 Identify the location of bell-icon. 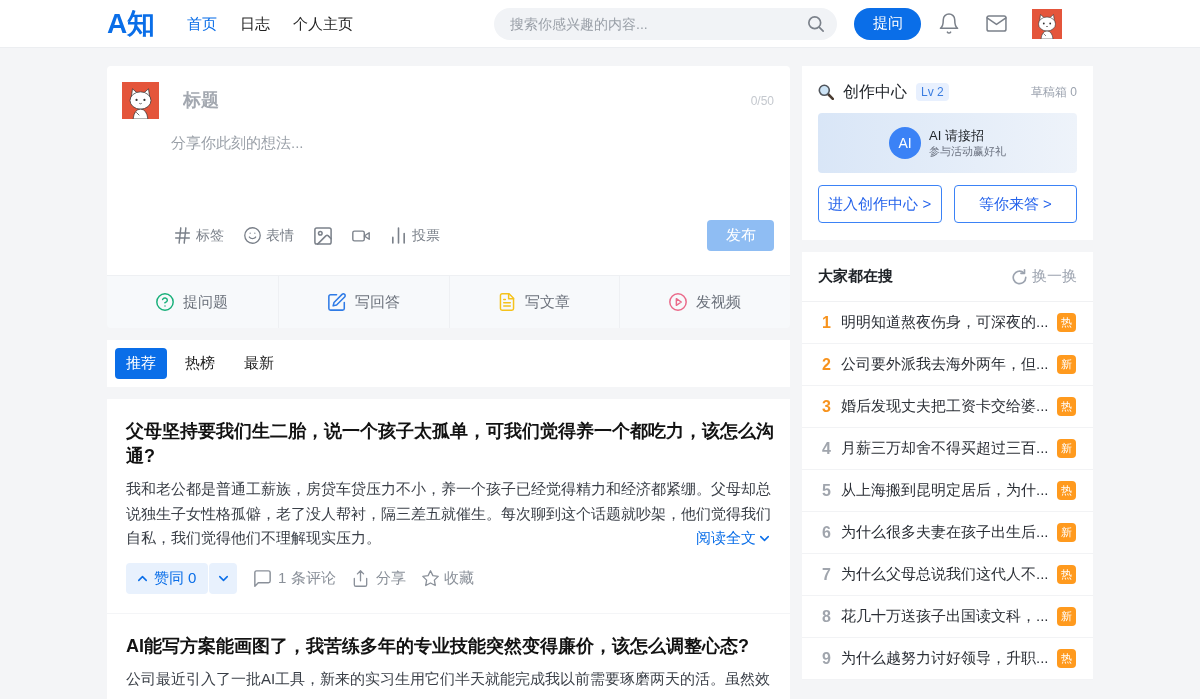
(949, 23).